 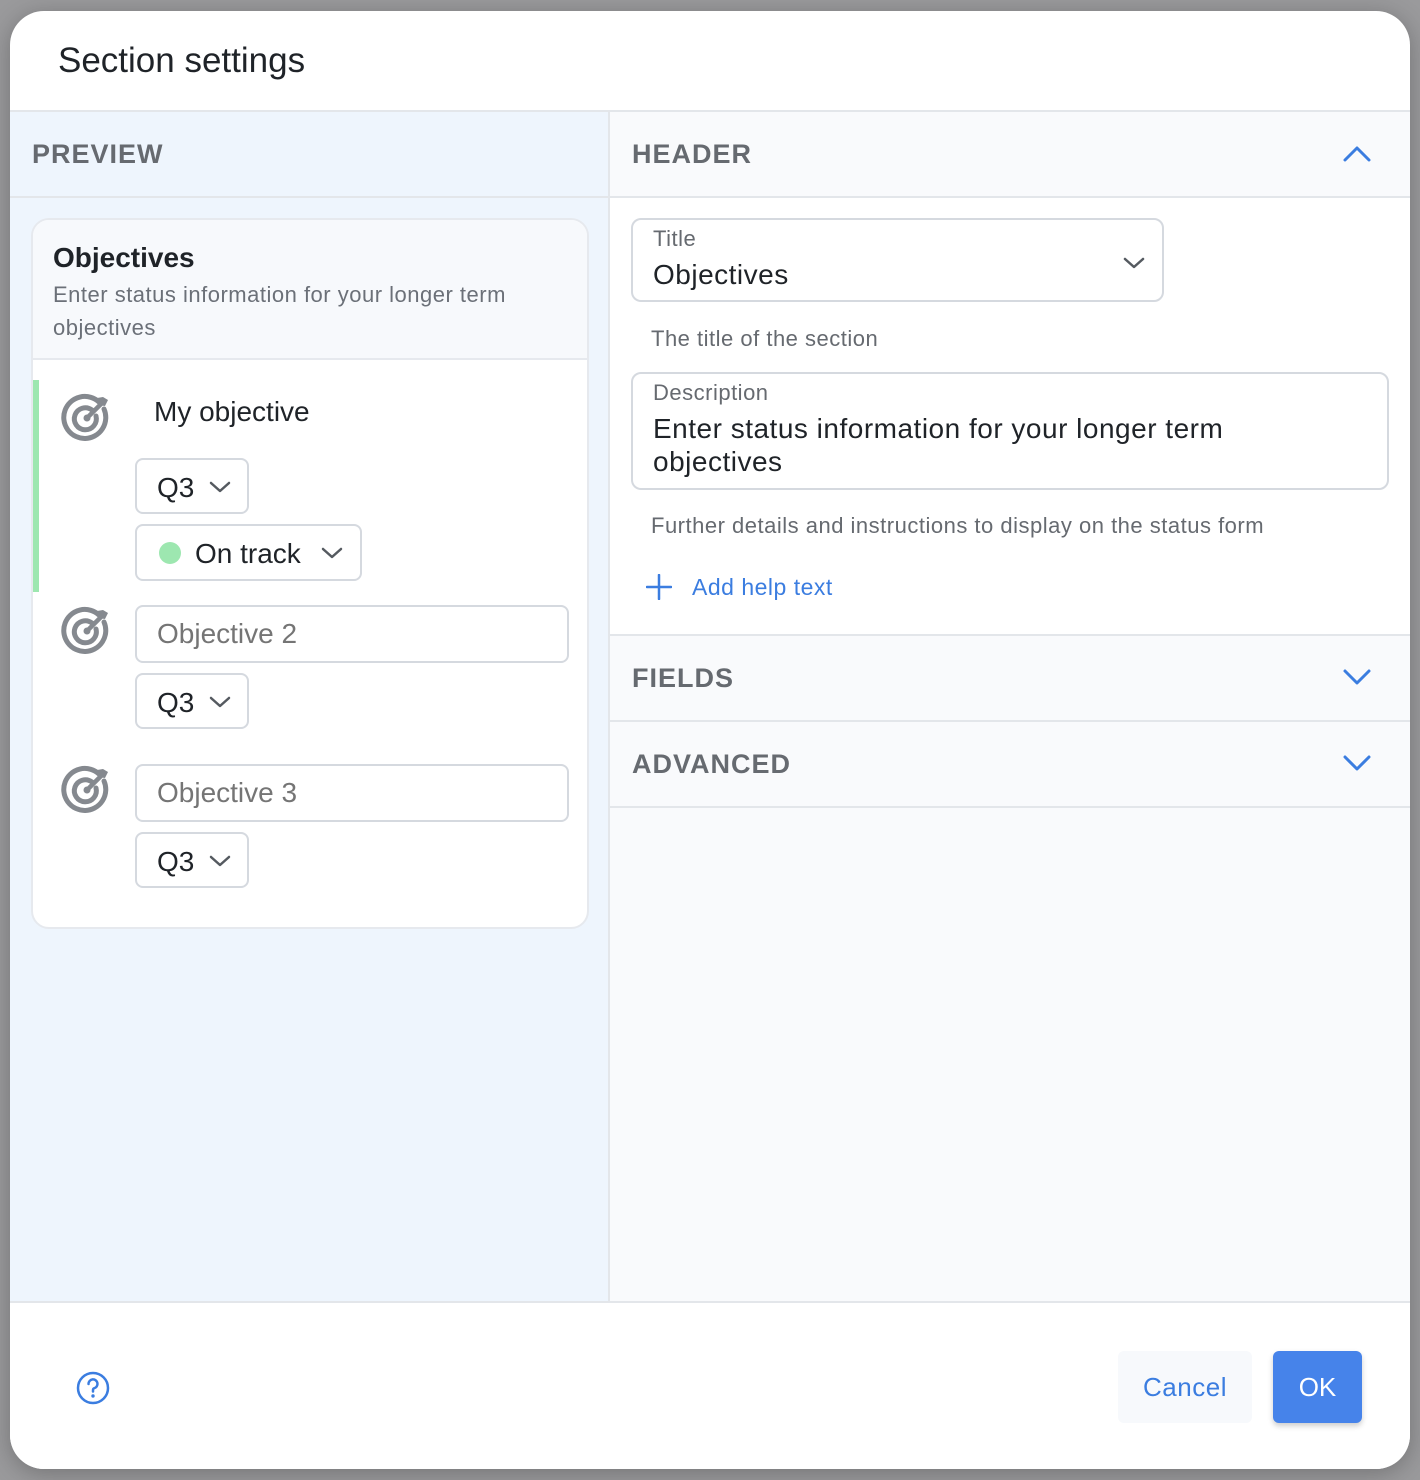 I want to click on objective-3-quarter-select: Q3, so click(x=192, y=860).